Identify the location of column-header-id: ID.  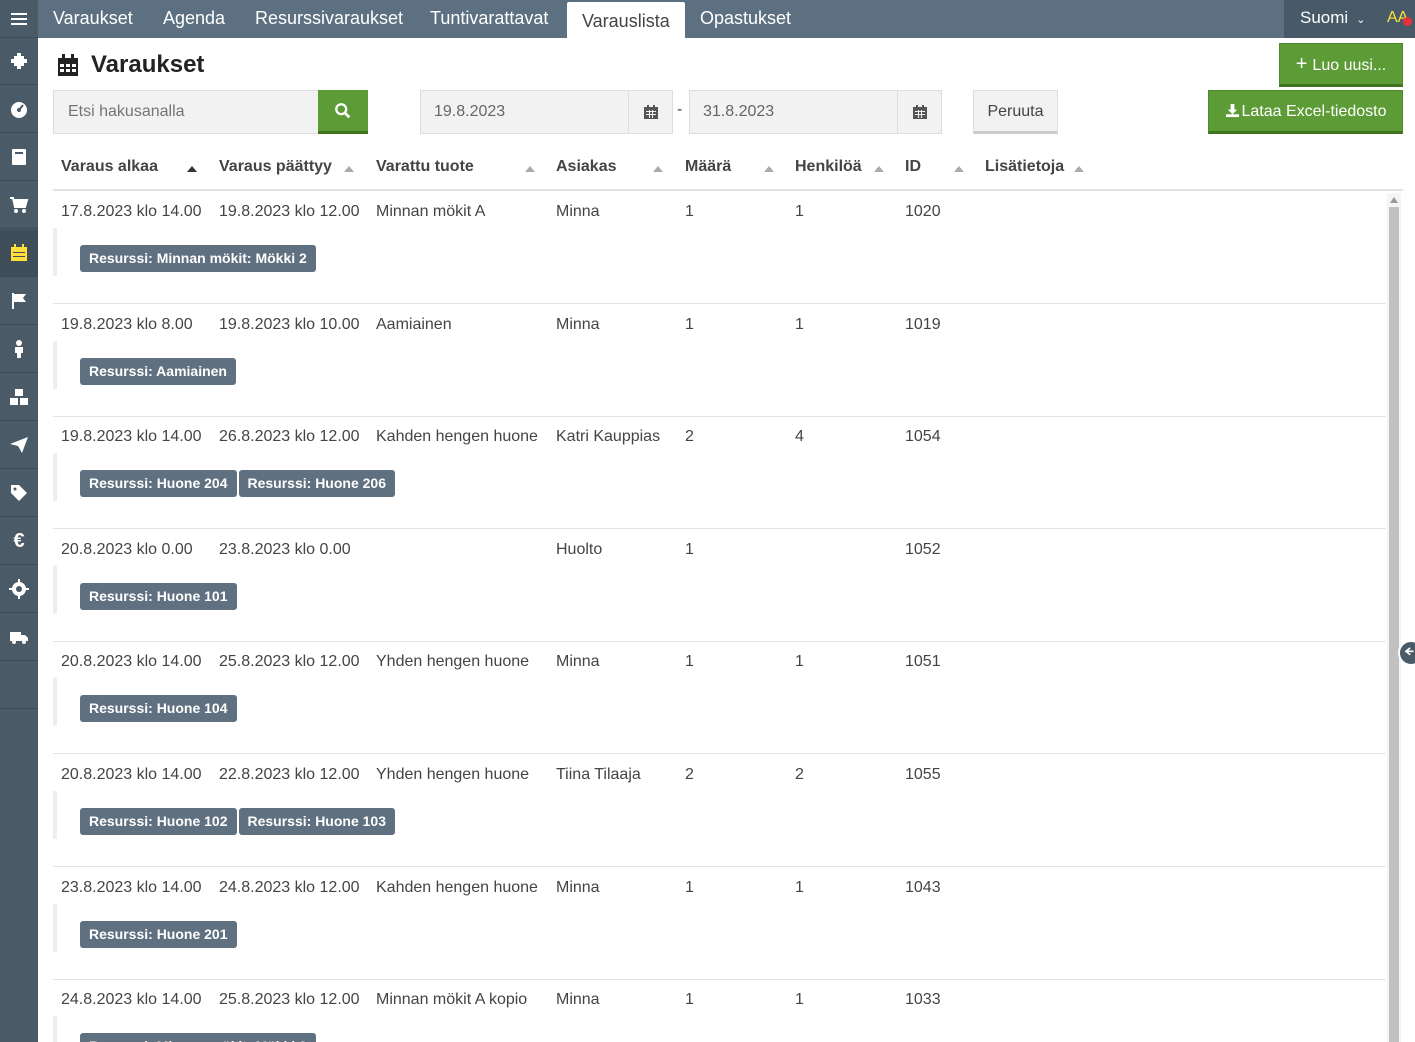
(913, 170).